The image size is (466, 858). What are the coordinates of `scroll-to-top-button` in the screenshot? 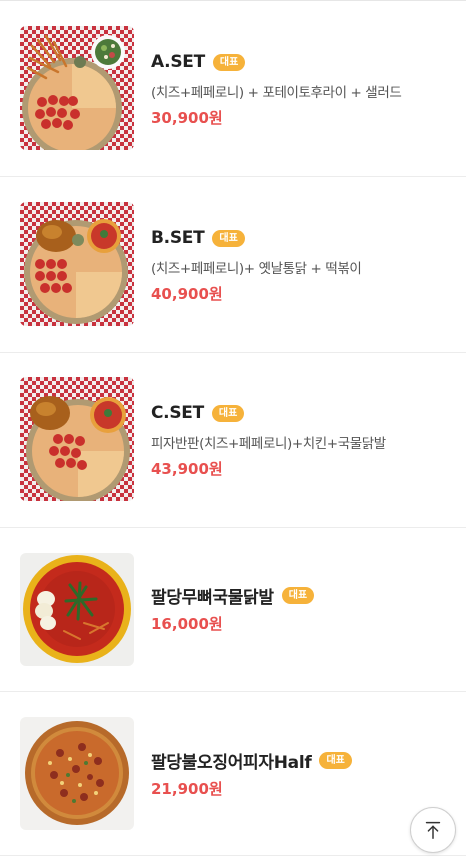 It's located at (433, 830).